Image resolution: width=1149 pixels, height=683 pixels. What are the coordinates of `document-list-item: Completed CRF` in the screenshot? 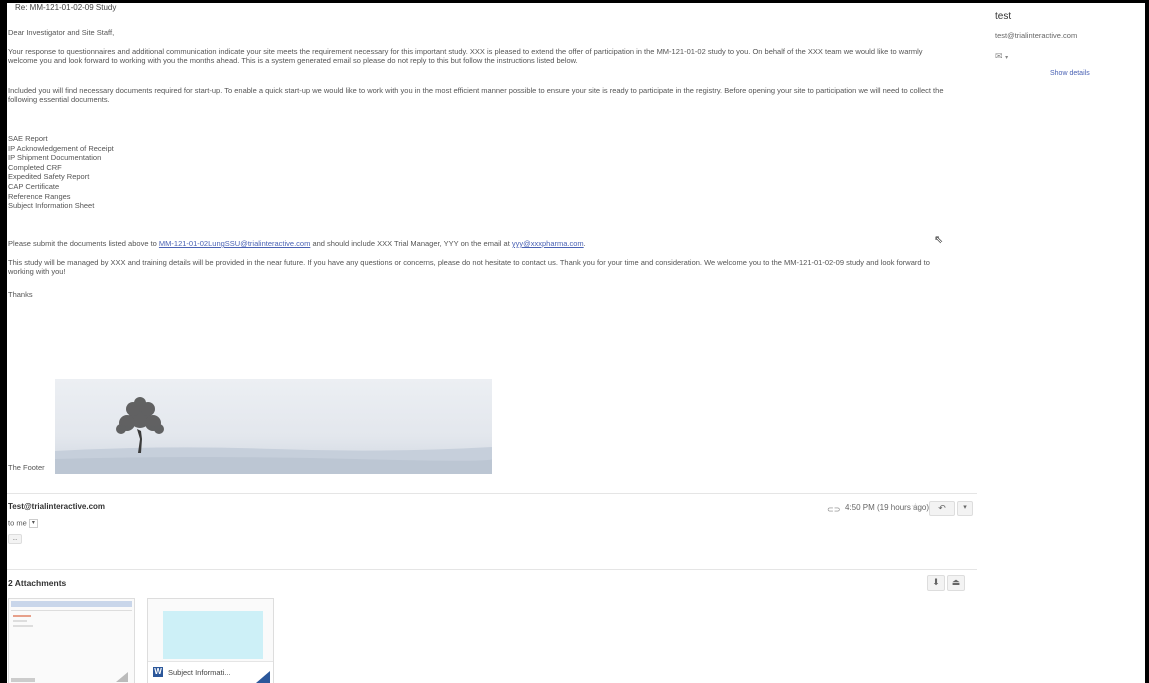 It's located at (35, 167).